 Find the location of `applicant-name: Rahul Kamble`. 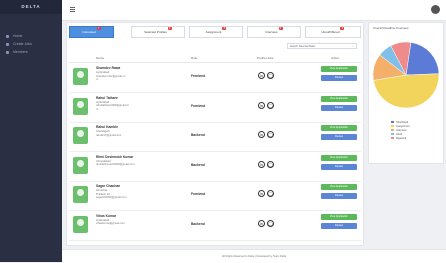

applicant-name: Rahul Kamble is located at coordinates (107, 127).